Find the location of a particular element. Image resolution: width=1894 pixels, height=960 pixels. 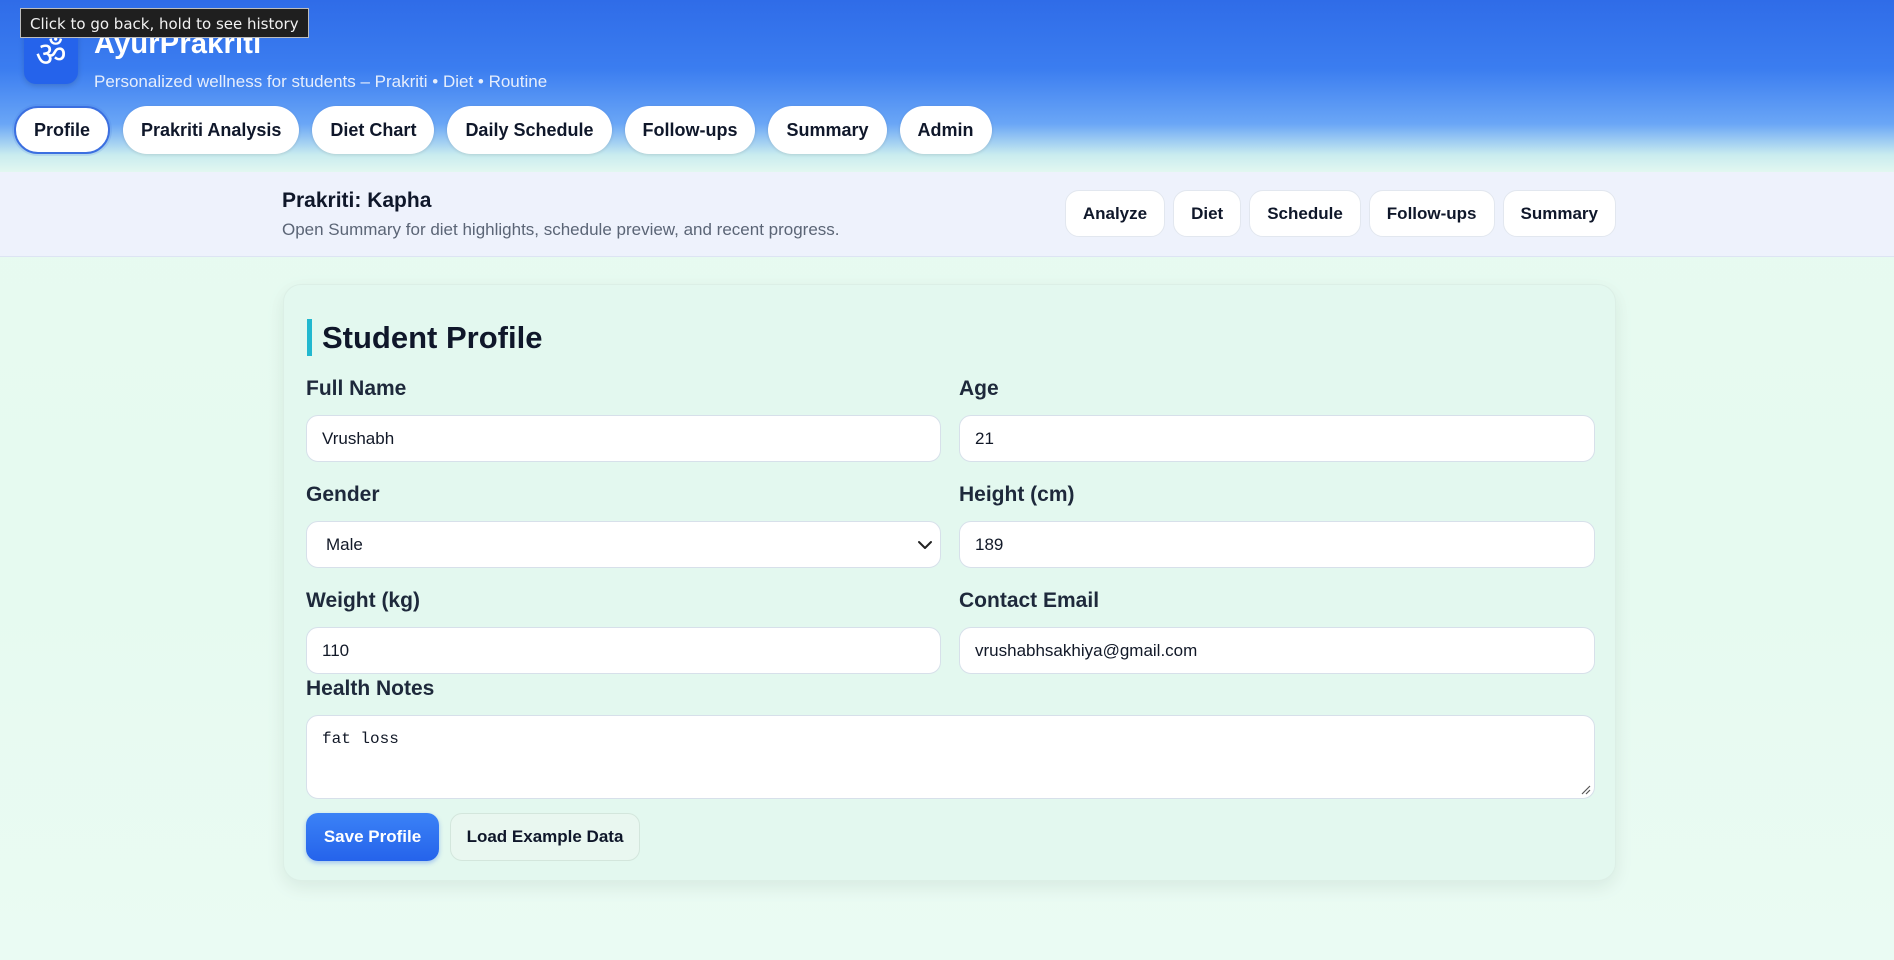

quick-link-analyze: Analyze is located at coordinates (1115, 213).